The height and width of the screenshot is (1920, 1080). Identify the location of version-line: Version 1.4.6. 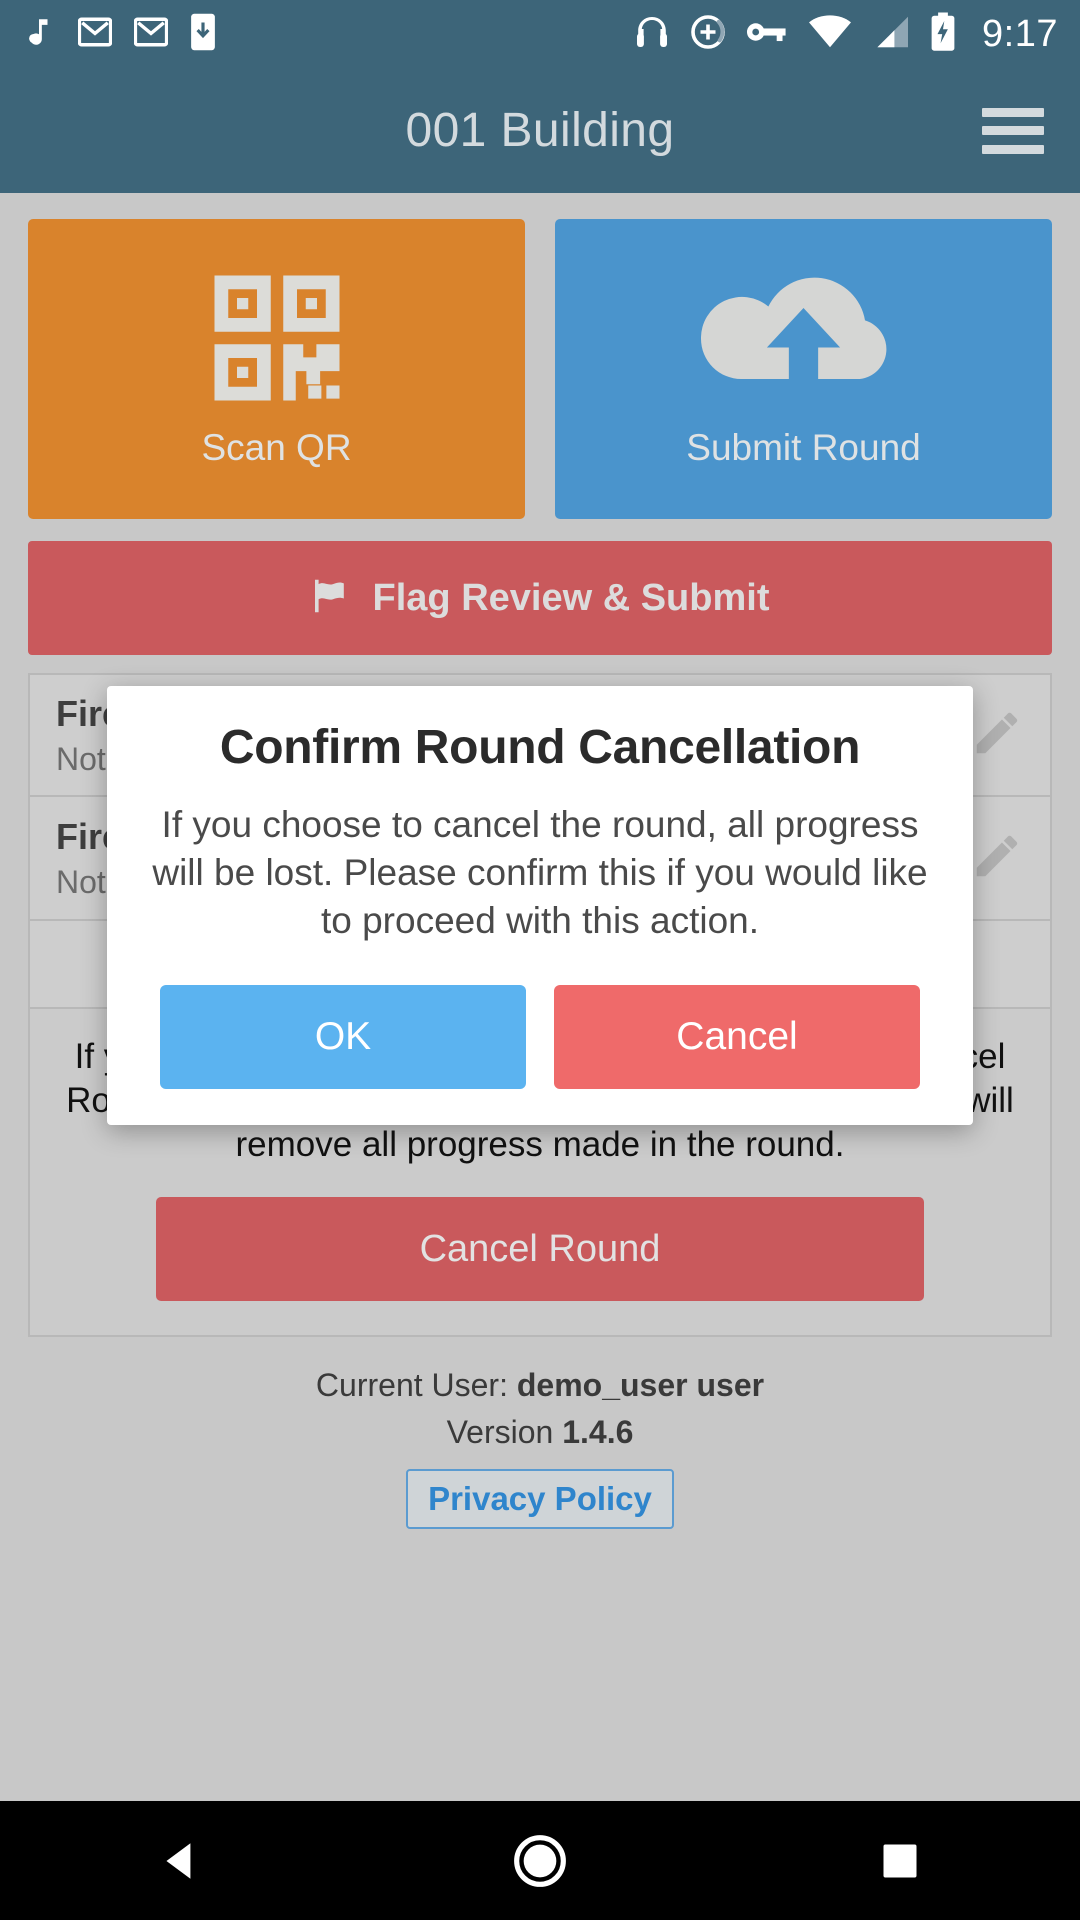
(540, 1432).